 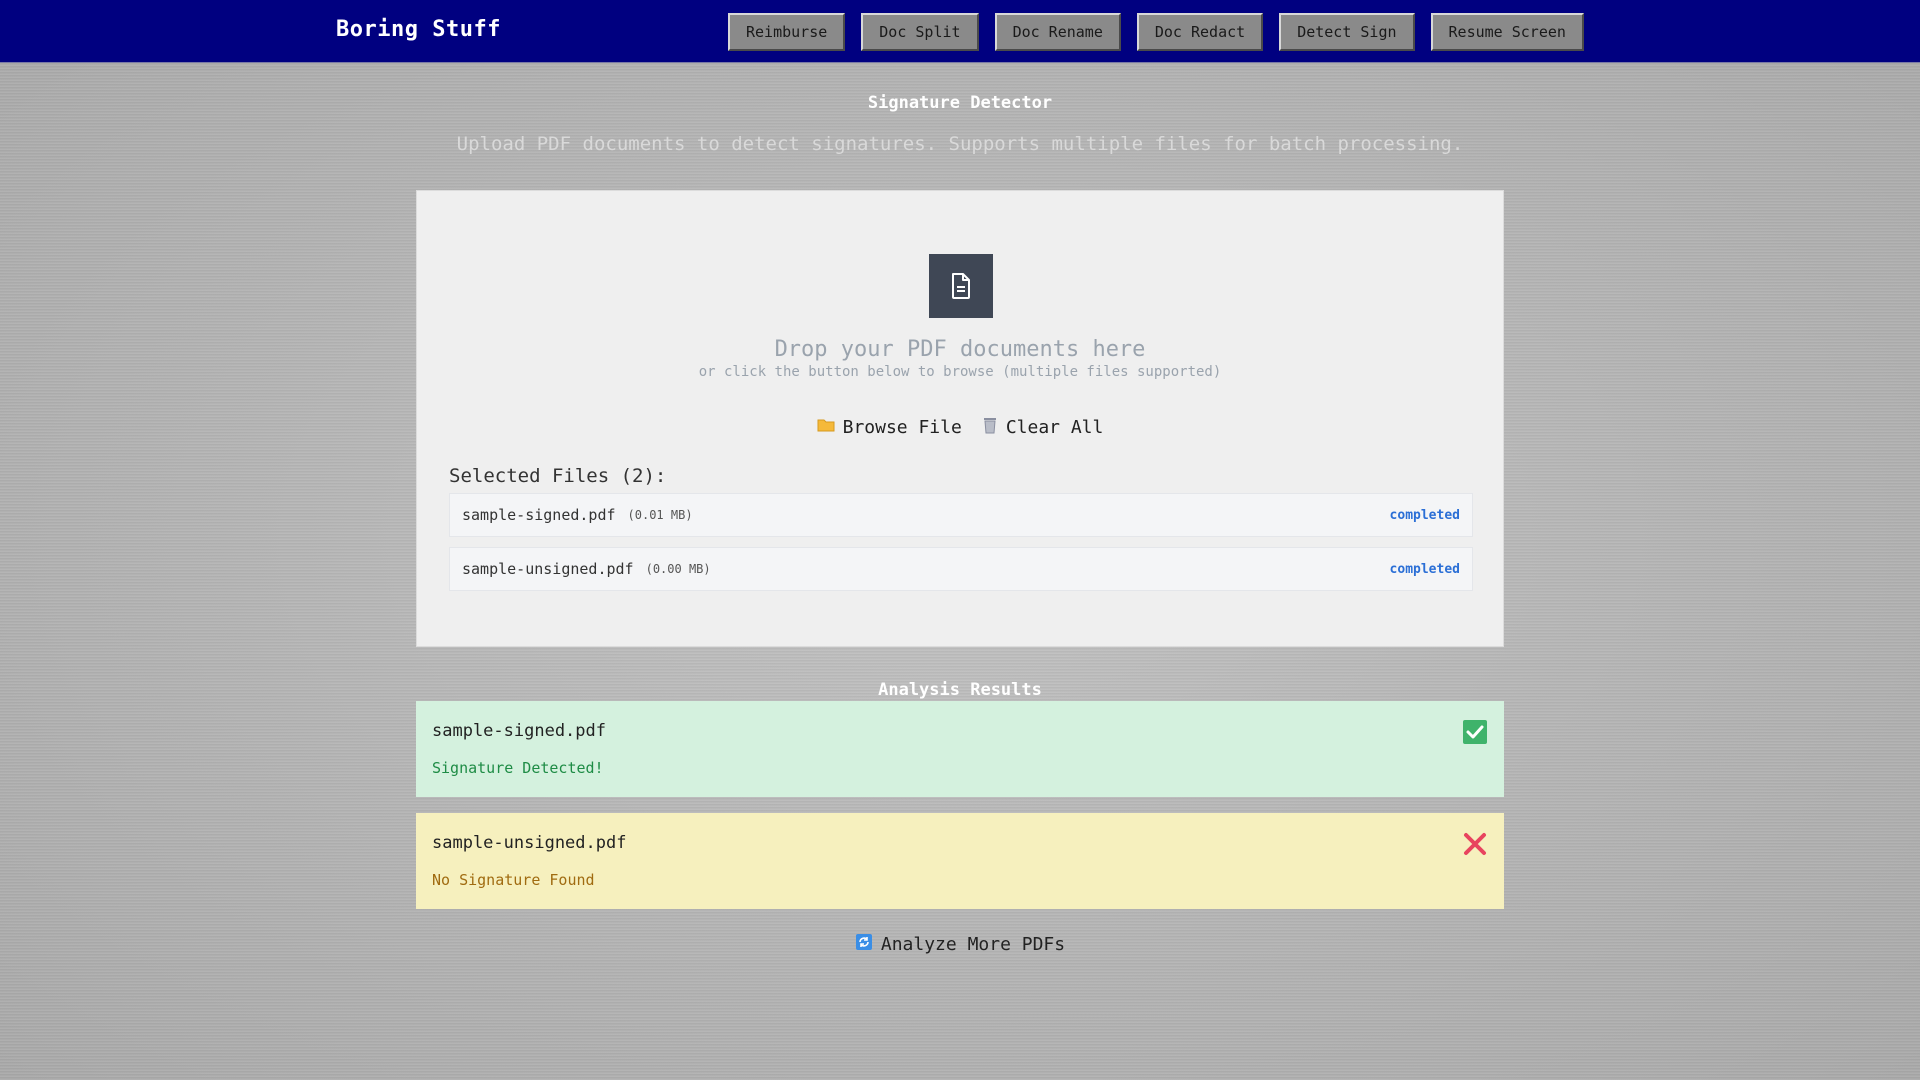 I want to click on file-size: (0.01 MB), so click(x=660, y=515).